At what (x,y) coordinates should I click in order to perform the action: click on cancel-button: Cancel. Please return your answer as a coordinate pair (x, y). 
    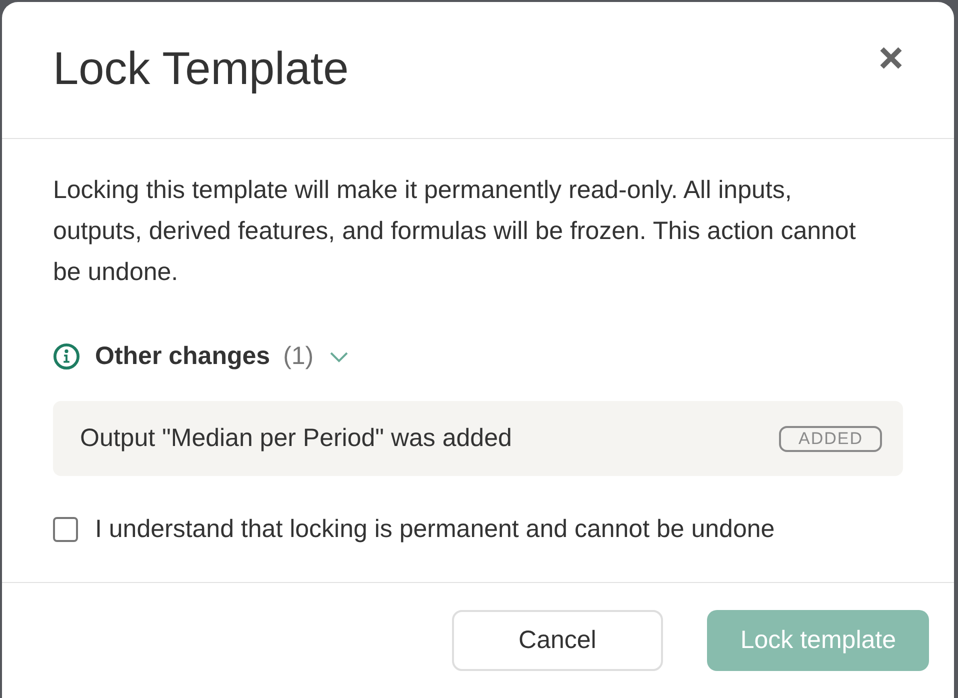
    Looking at the image, I should click on (558, 640).